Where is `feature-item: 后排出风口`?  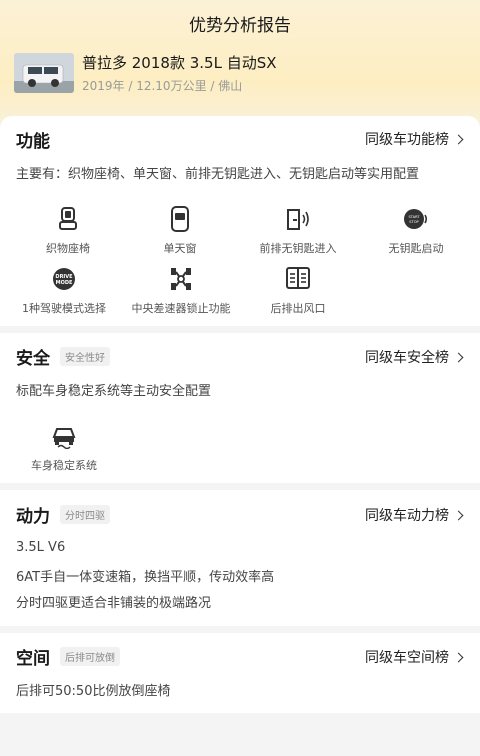 feature-item: 后排出风口 is located at coordinates (298, 291).